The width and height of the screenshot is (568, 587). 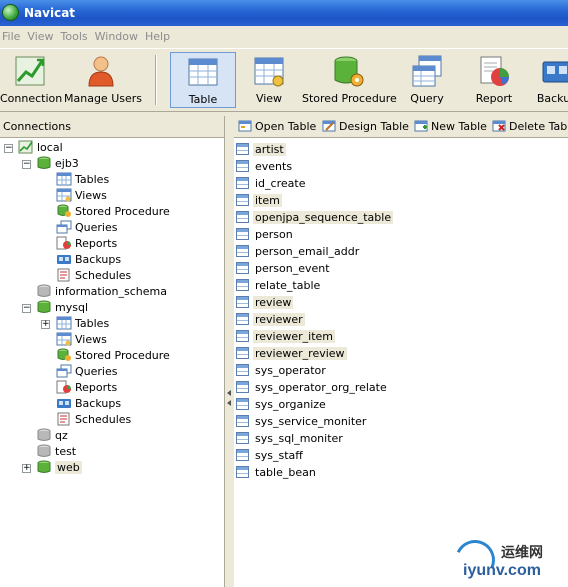 What do you see at coordinates (315, 217) in the screenshot?
I see `table-item-openjpa-sequence-table: openjpa_sequence_table` at bounding box center [315, 217].